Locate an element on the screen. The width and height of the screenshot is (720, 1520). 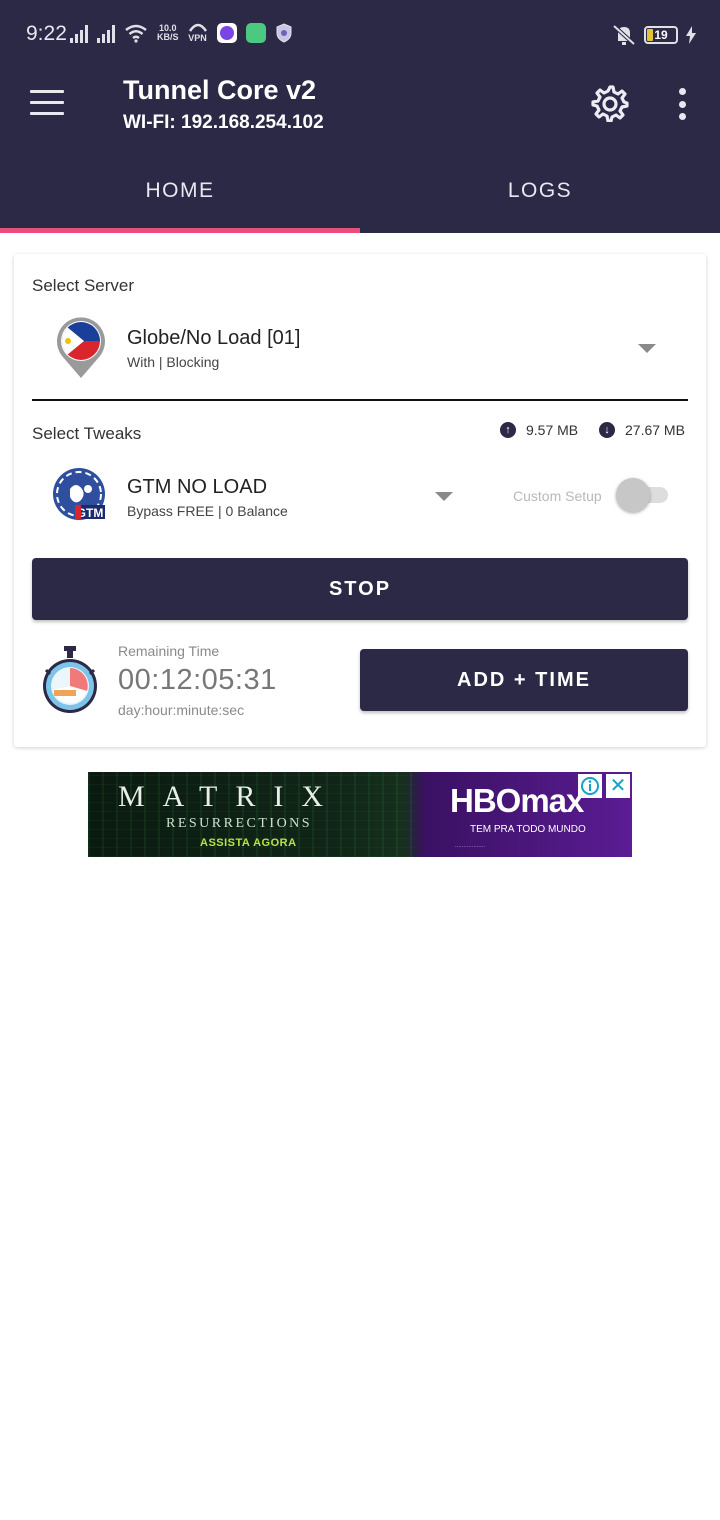
ad-cta: ASSISTA AGORA is located at coordinates (248, 843).